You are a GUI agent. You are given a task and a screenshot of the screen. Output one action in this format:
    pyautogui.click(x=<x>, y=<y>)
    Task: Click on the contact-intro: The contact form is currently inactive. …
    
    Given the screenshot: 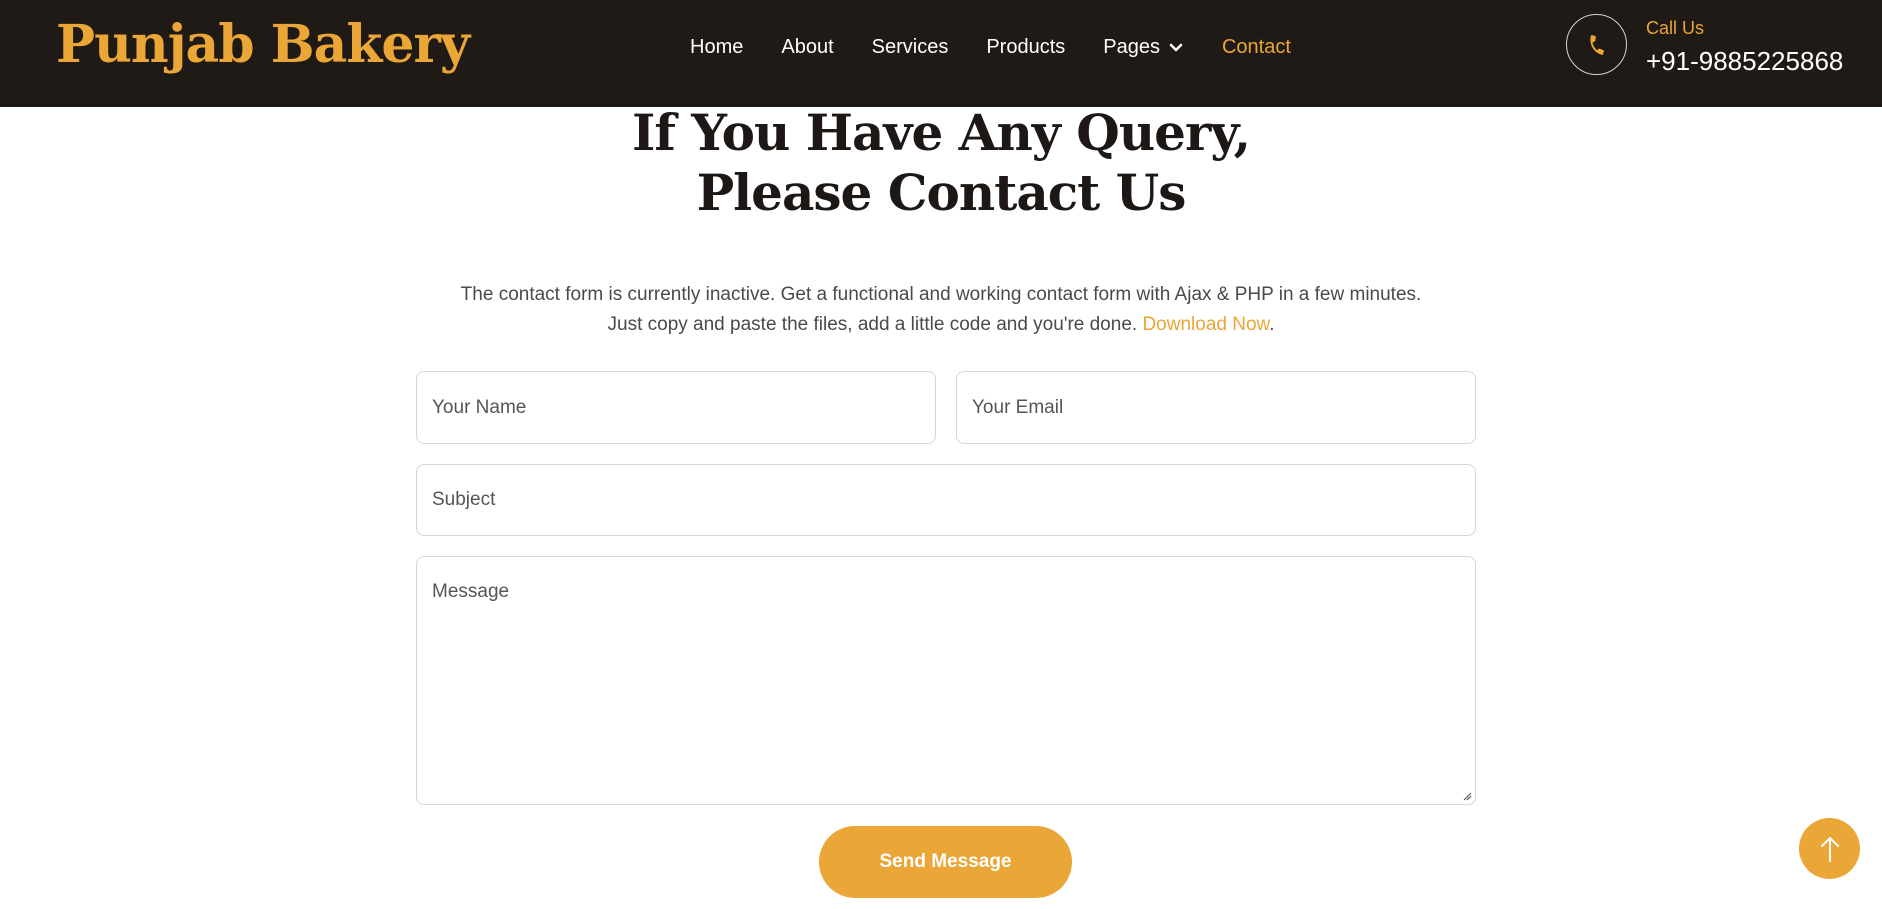 What is the action you would take?
    pyautogui.click(x=941, y=310)
    